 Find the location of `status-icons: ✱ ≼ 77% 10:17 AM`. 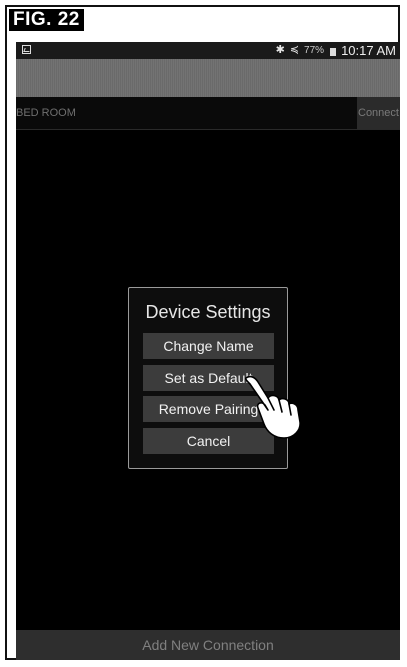

status-icons: ✱ ≼ 77% 10:17 AM is located at coordinates (336, 50).